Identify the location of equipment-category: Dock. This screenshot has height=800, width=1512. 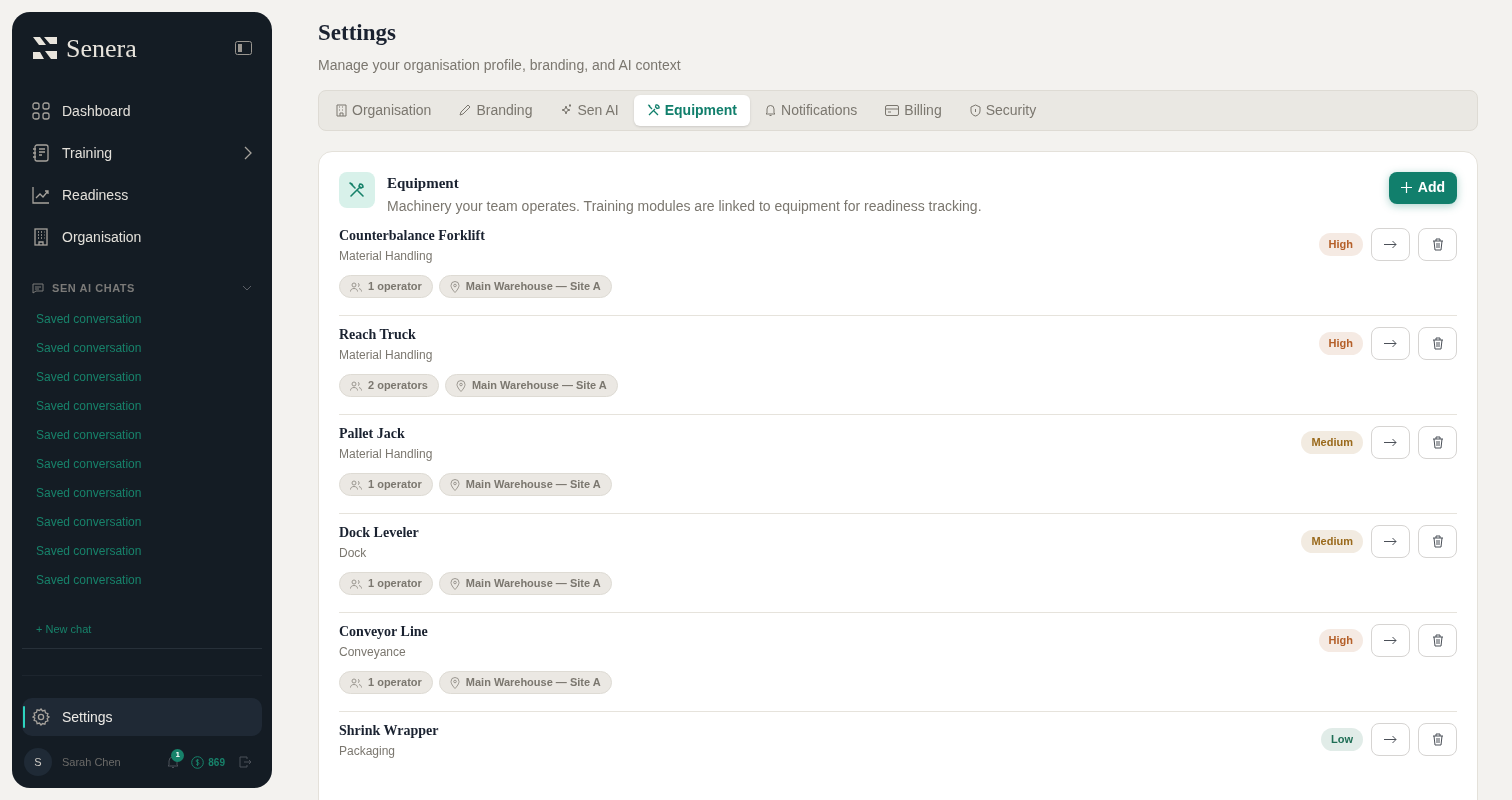
(353, 553).